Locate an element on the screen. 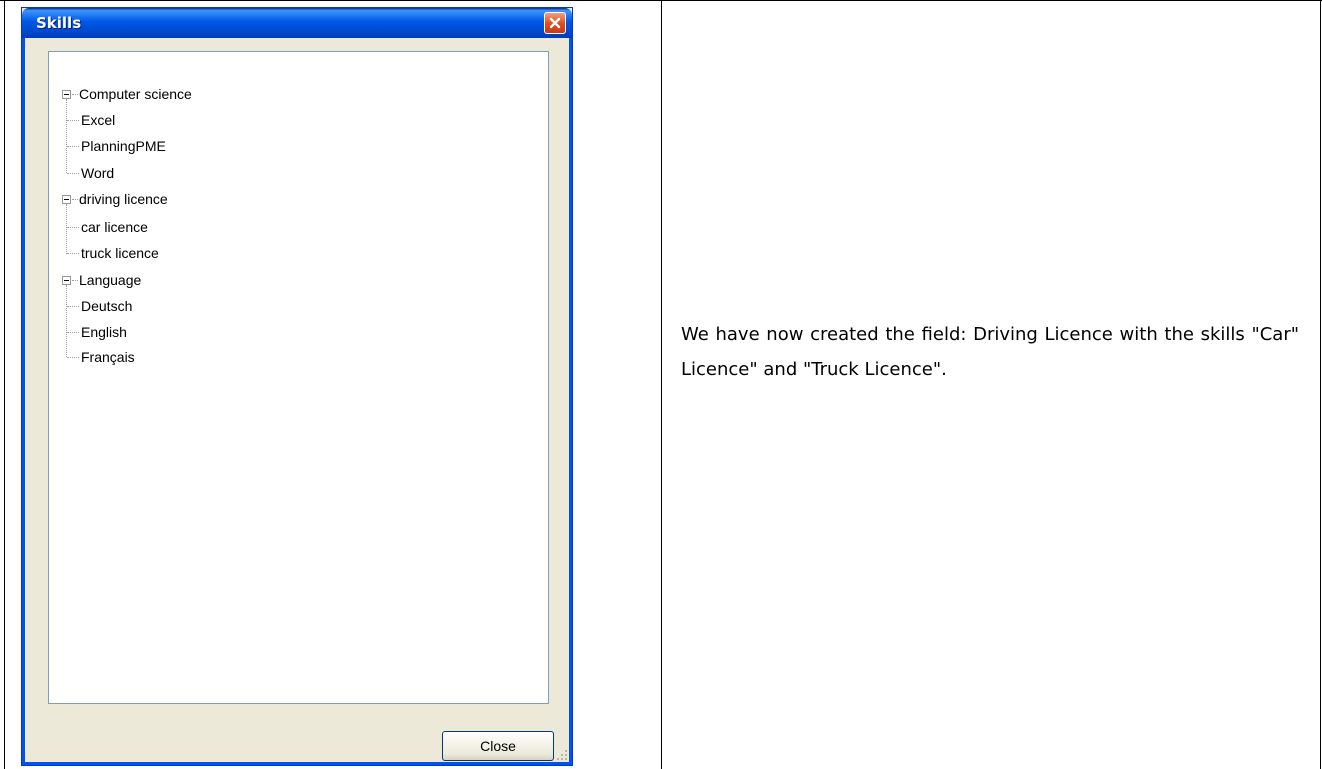 This screenshot has width=1322, height=769. dialog-title: Skills is located at coordinates (59, 23).